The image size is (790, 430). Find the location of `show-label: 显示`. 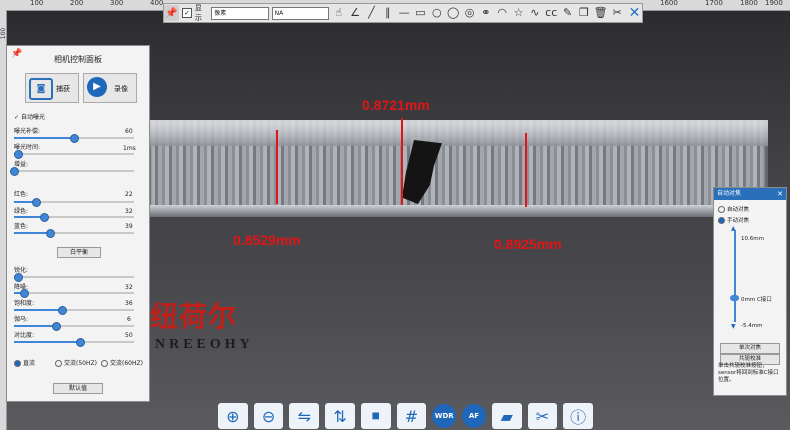

show-label: 显示 is located at coordinates (198, 13).